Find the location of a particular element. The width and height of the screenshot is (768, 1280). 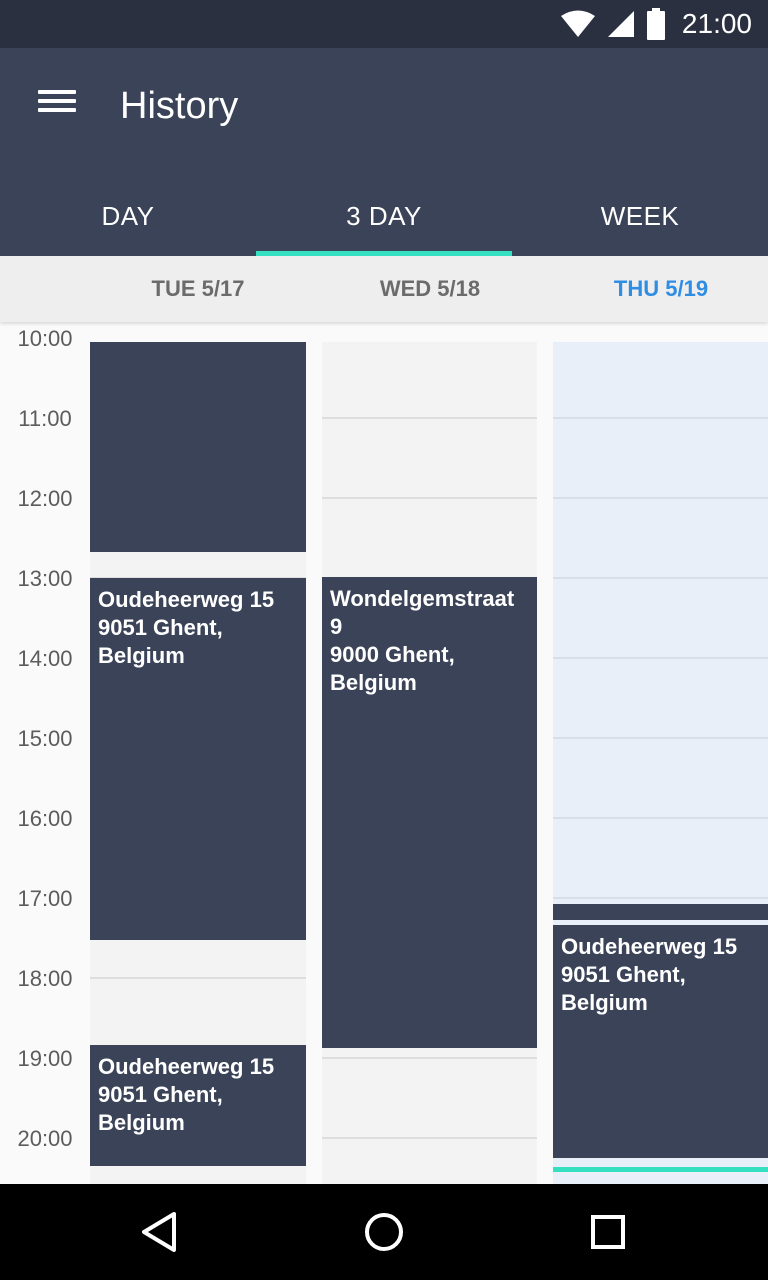

hour-label: 10:00 is located at coordinates (45, 338).